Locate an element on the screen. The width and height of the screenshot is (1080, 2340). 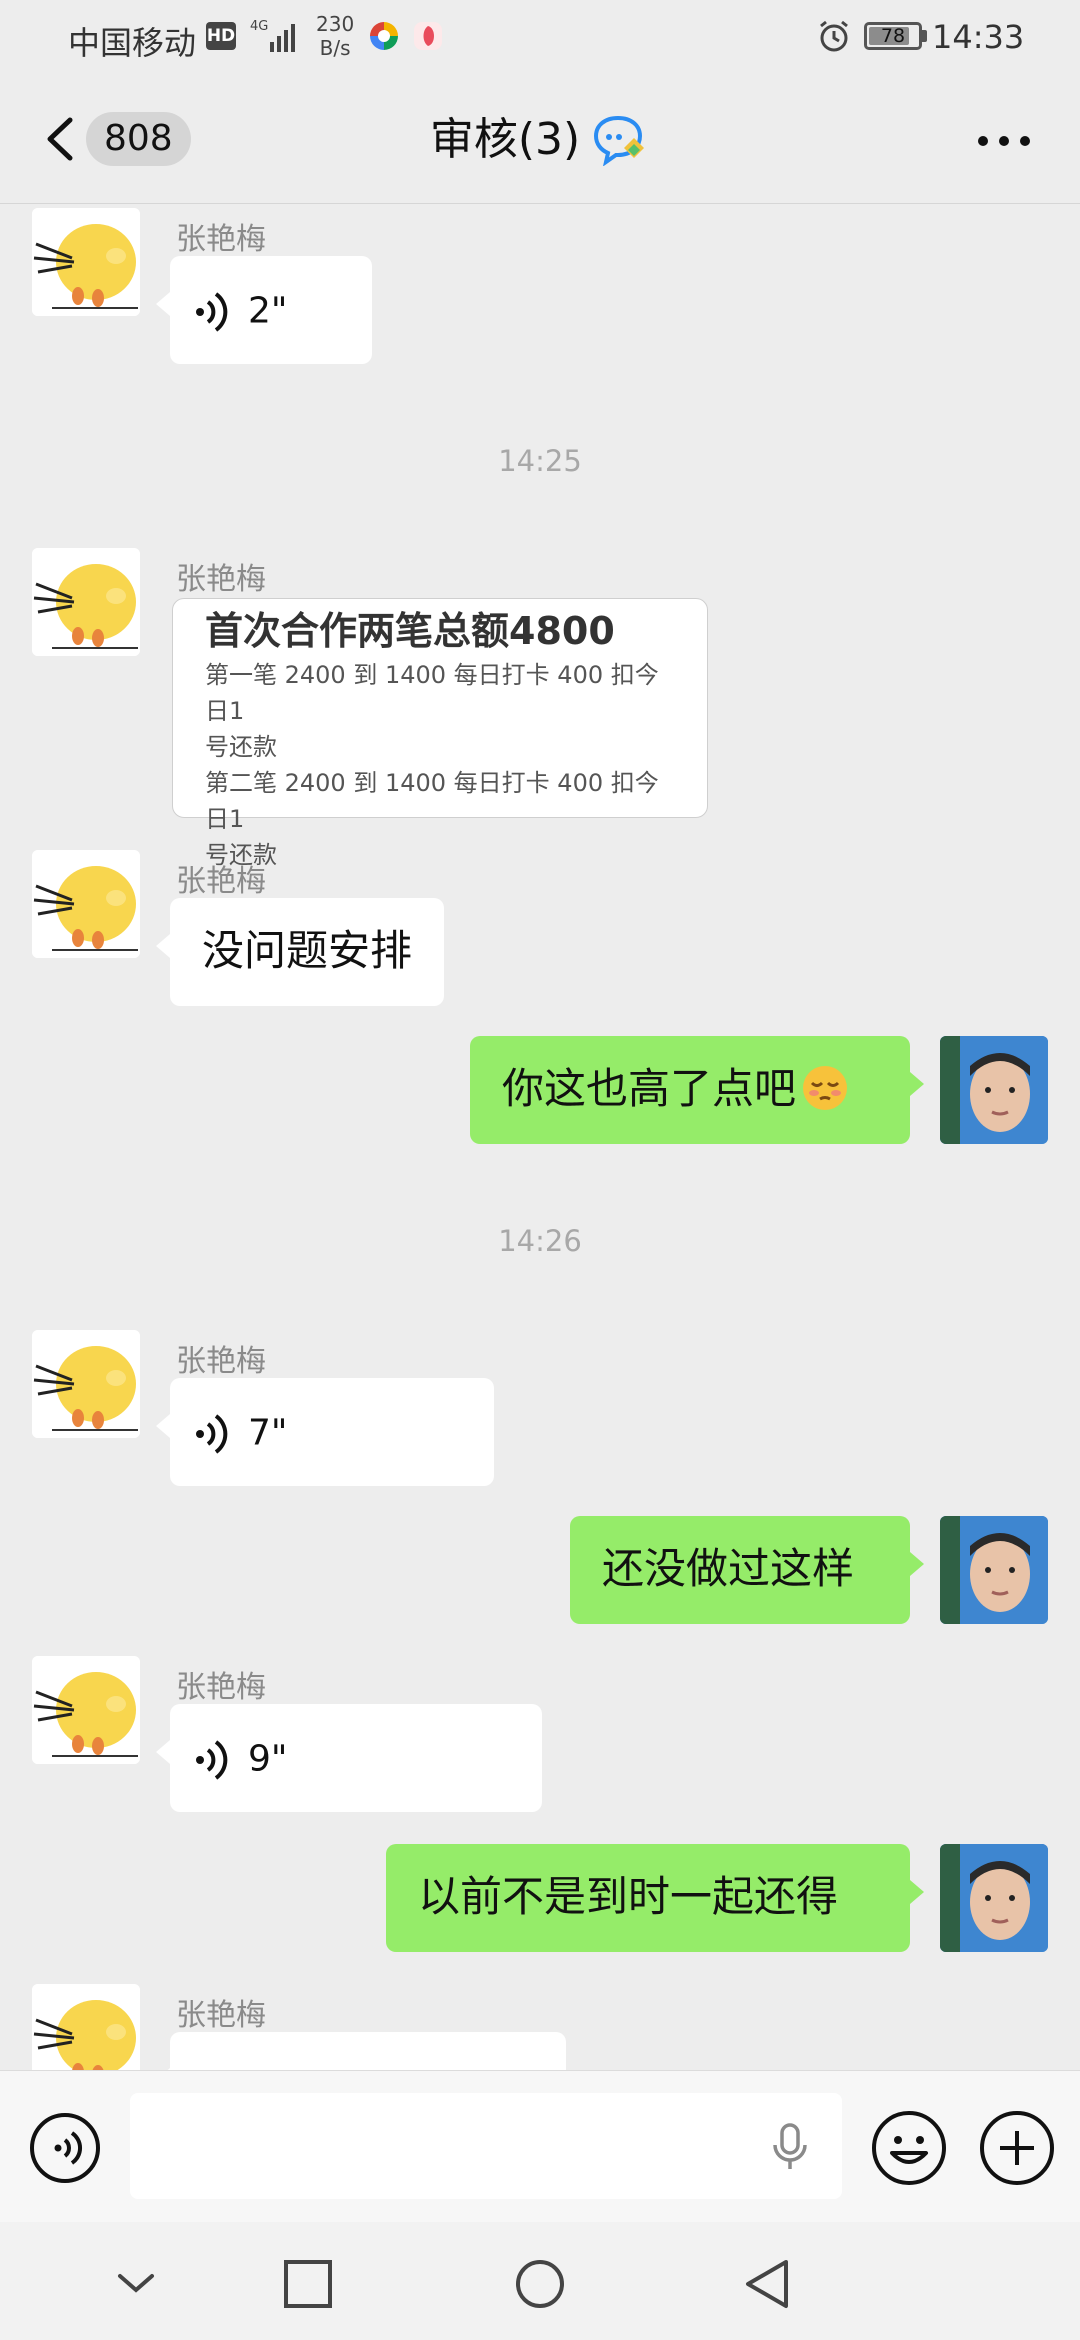
voice-duration: 2" is located at coordinates (268, 311).